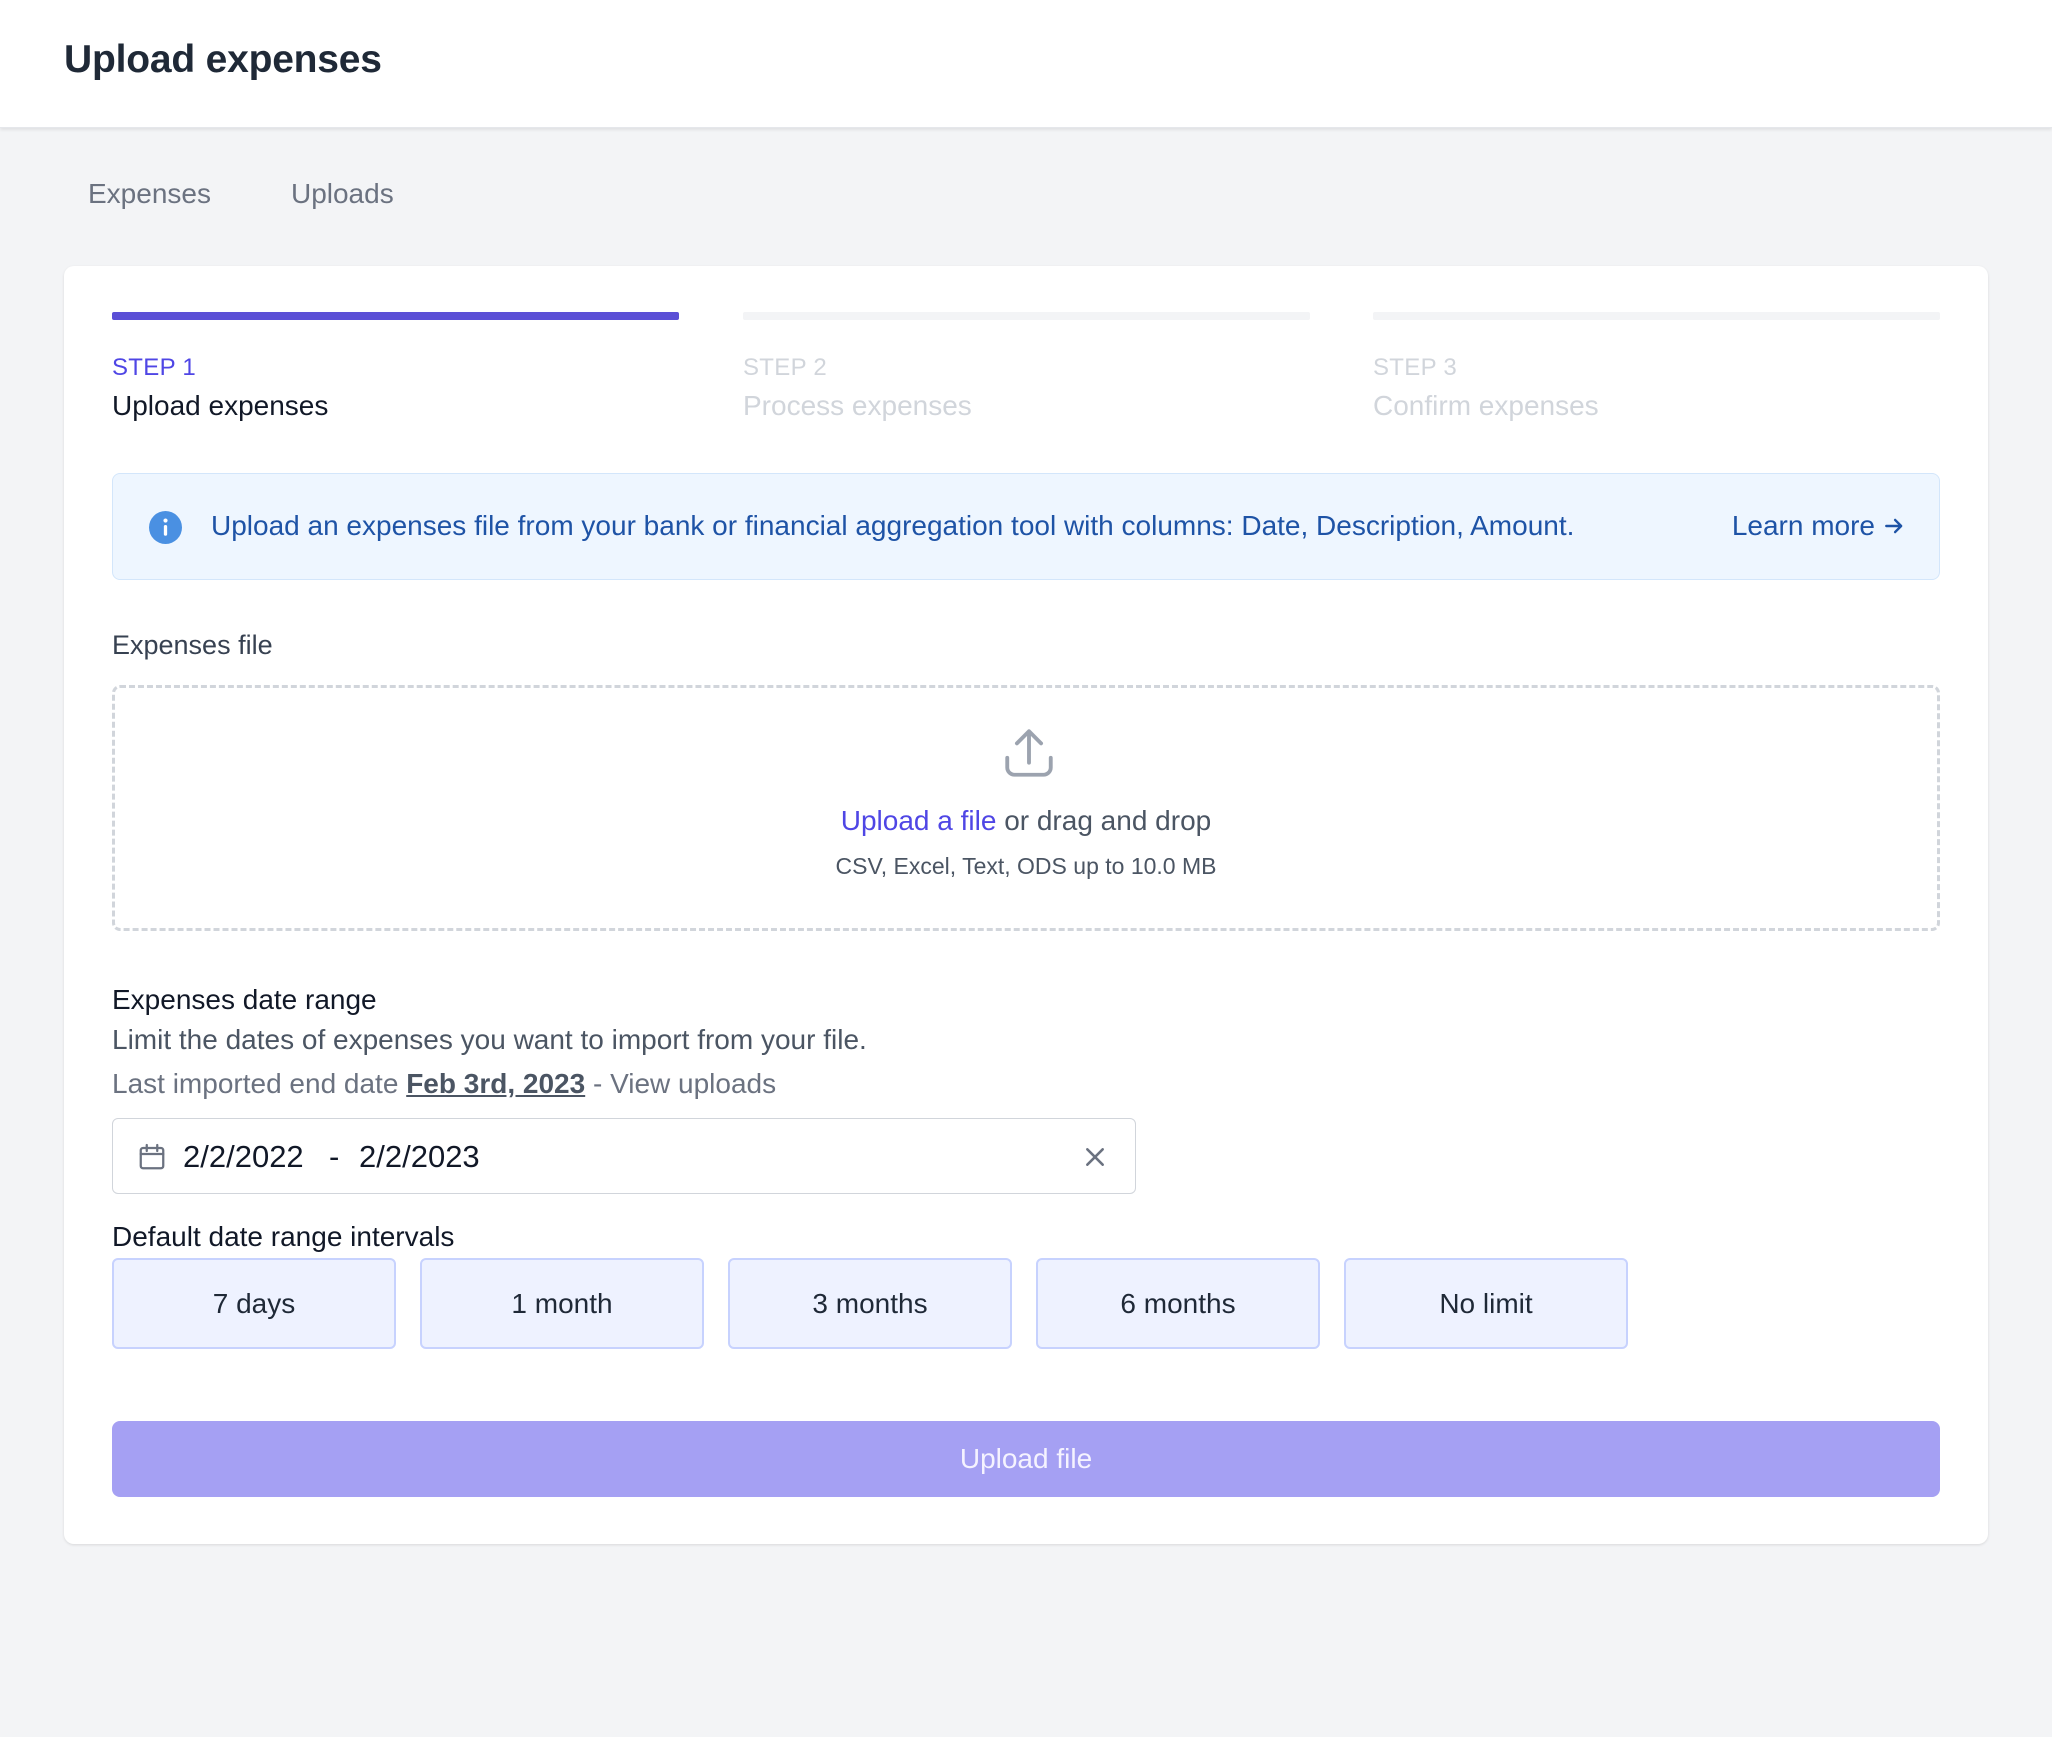 The height and width of the screenshot is (1737, 2052). I want to click on interval-7-days-button: 7 days, so click(254, 1303).